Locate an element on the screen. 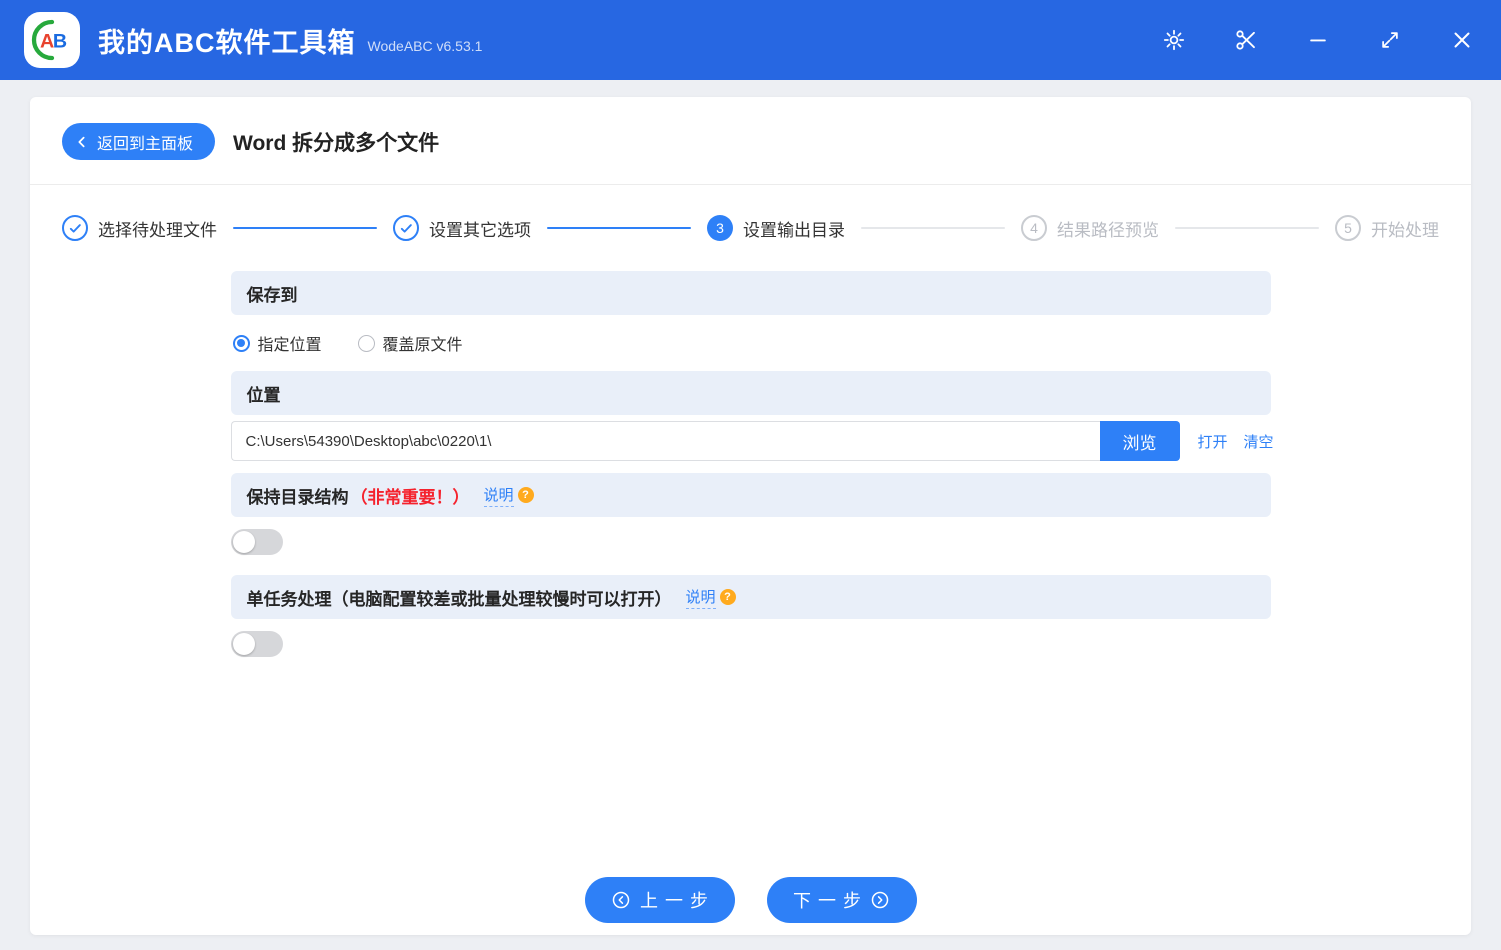 The height and width of the screenshot is (950, 1501). keep-structure-warning: （非常重要！） is located at coordinates (410, 497).